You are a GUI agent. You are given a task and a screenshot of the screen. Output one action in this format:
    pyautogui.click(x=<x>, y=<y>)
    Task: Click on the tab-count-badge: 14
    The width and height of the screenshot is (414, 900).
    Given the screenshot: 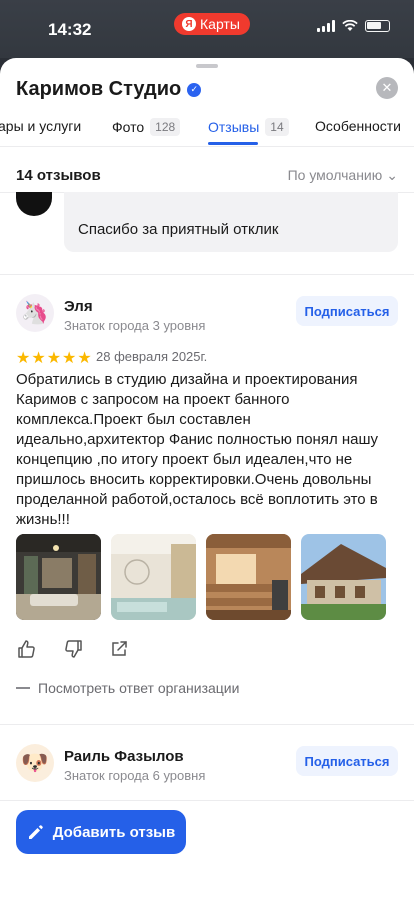 What is the action you would take?
    pyautogui.click(x=277, y=127)
    